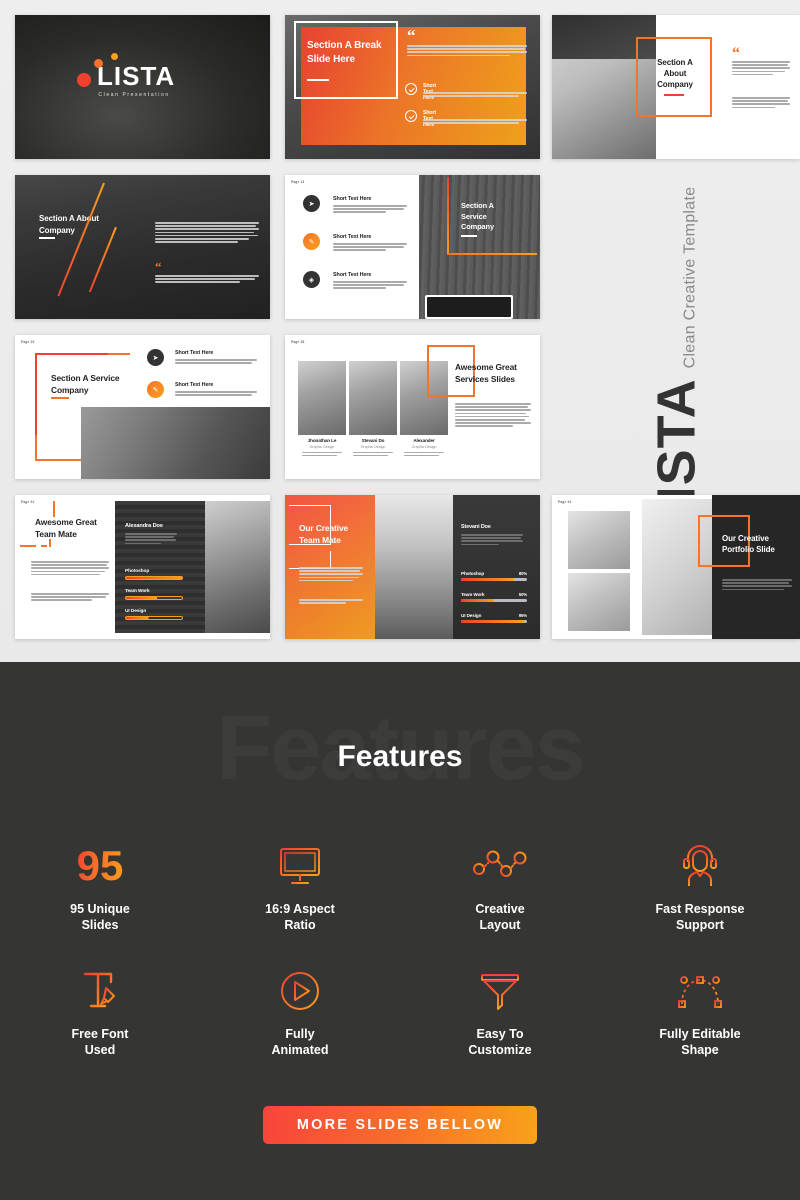  I want to click on feature-item-fully-animated: Fully Animated, so click(300, 1011).